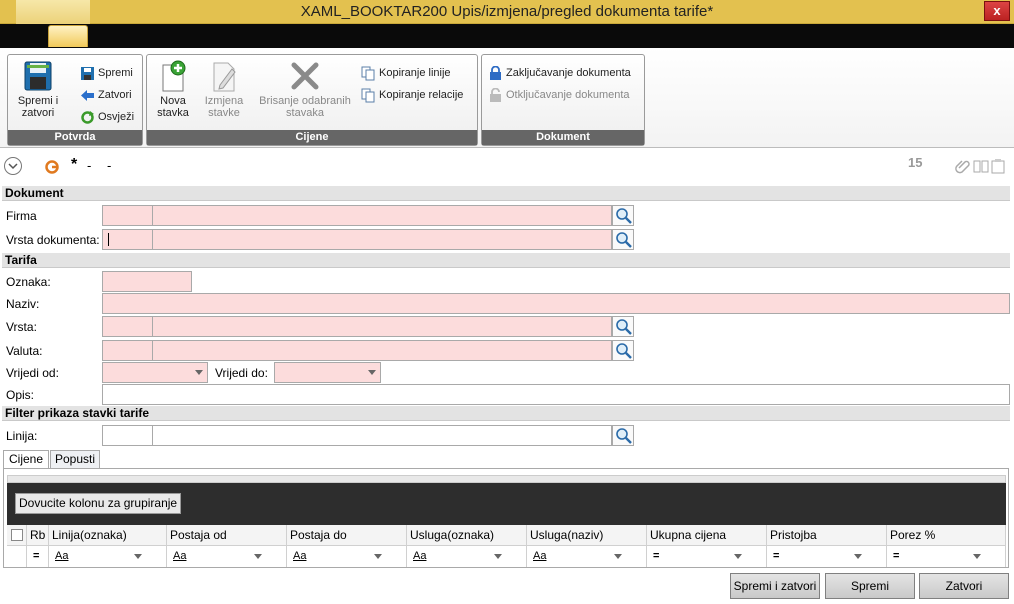  I want to click on refresh-ribbon-button: Osvježi, so click(107, 118).